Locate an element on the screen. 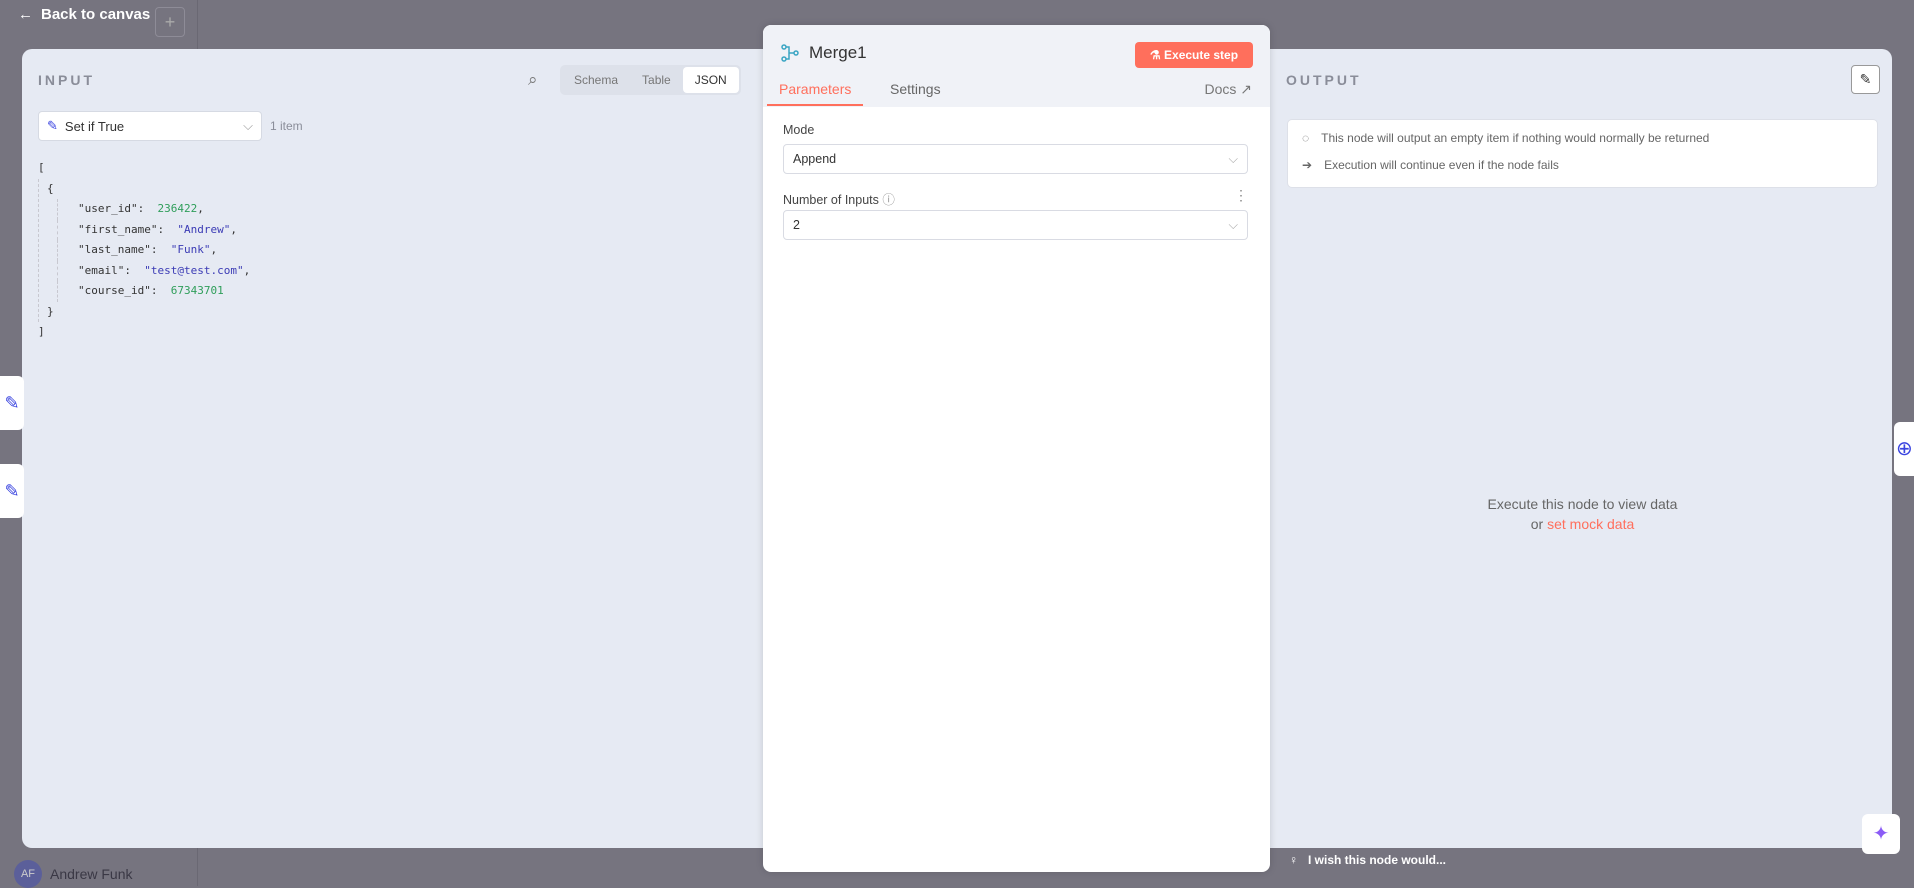 The width and height of the screenshot is (1914, 888). input-node-select: ✎ Set if True ⌵ is located at coordinates (150, 126).